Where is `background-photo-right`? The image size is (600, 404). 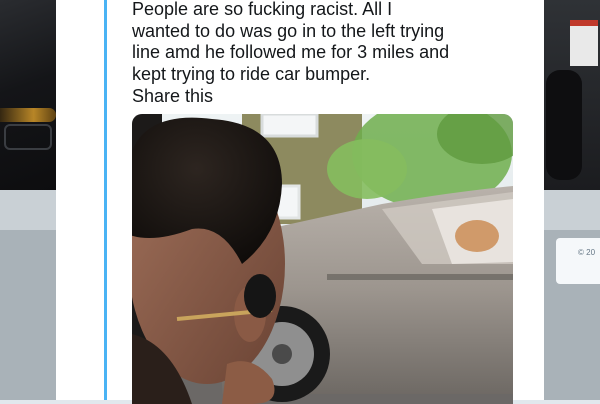 background-photo-right is located at coordinates (572, 95).